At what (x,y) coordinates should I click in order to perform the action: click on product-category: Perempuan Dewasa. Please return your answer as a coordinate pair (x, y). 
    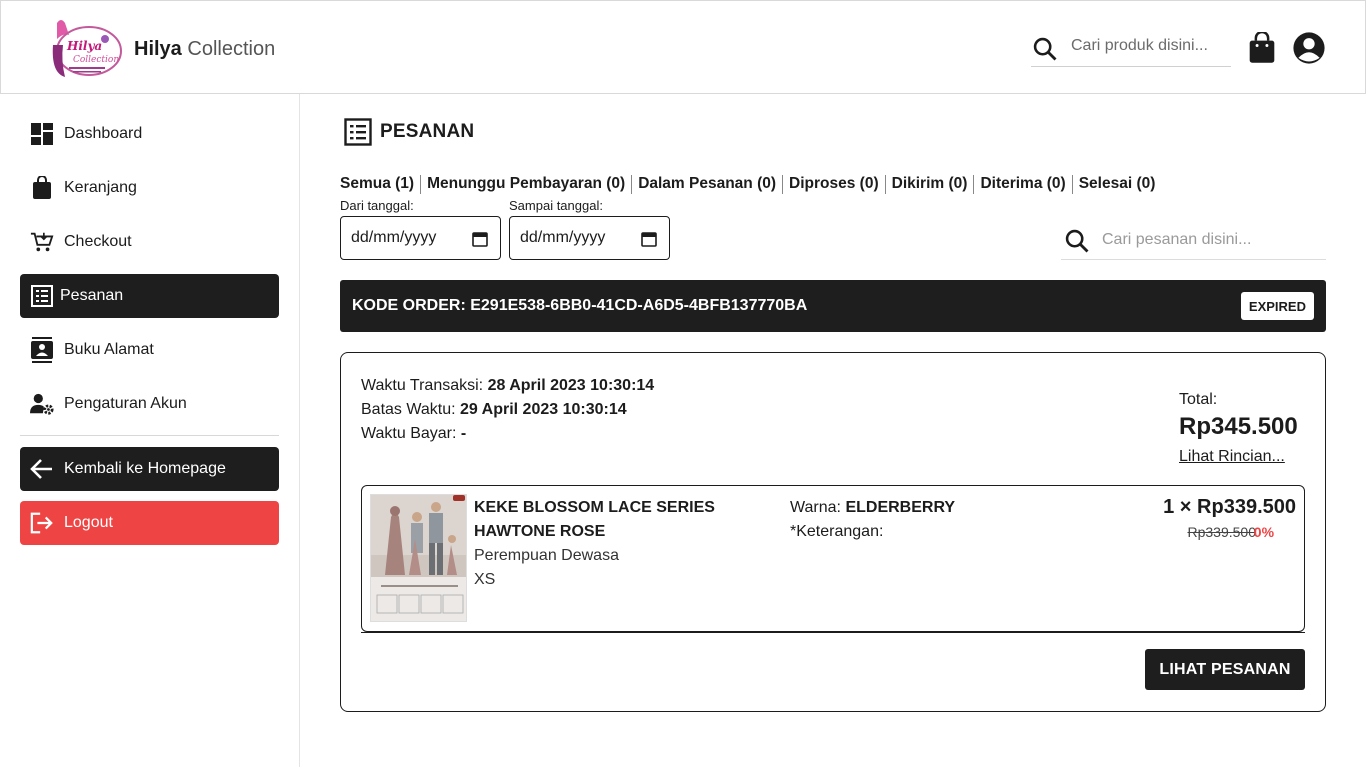
    Looking at the image, I should click on (546, 555).